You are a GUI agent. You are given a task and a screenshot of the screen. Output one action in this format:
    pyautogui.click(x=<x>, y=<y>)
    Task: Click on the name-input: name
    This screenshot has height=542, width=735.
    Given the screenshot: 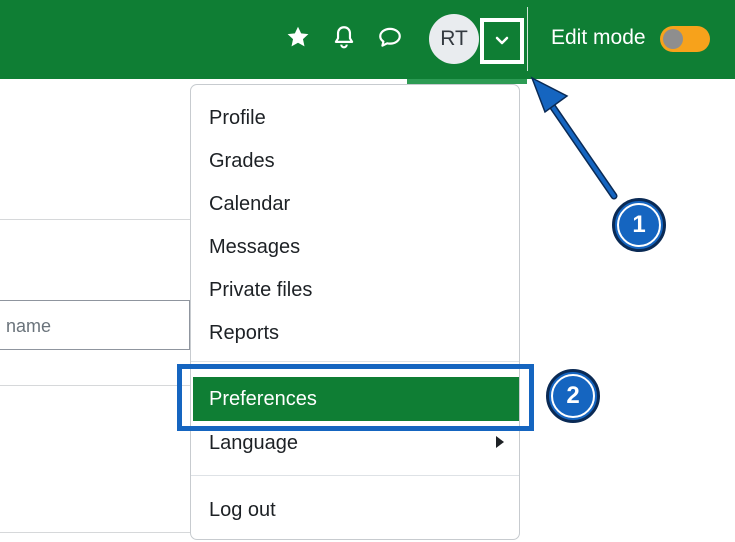 What is the action you would take?
    pyautogui.click(x=95, y=325)
    